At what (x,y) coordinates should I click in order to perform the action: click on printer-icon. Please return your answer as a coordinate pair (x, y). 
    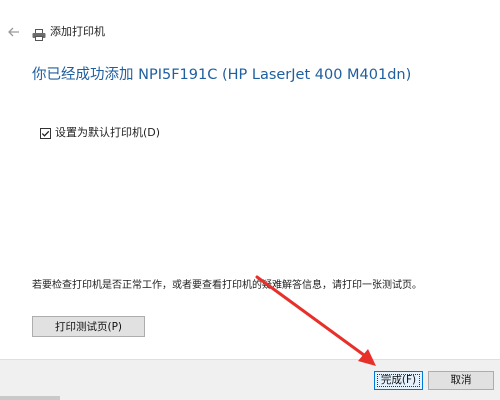
    Looking at the image, I should click on (39, 33).